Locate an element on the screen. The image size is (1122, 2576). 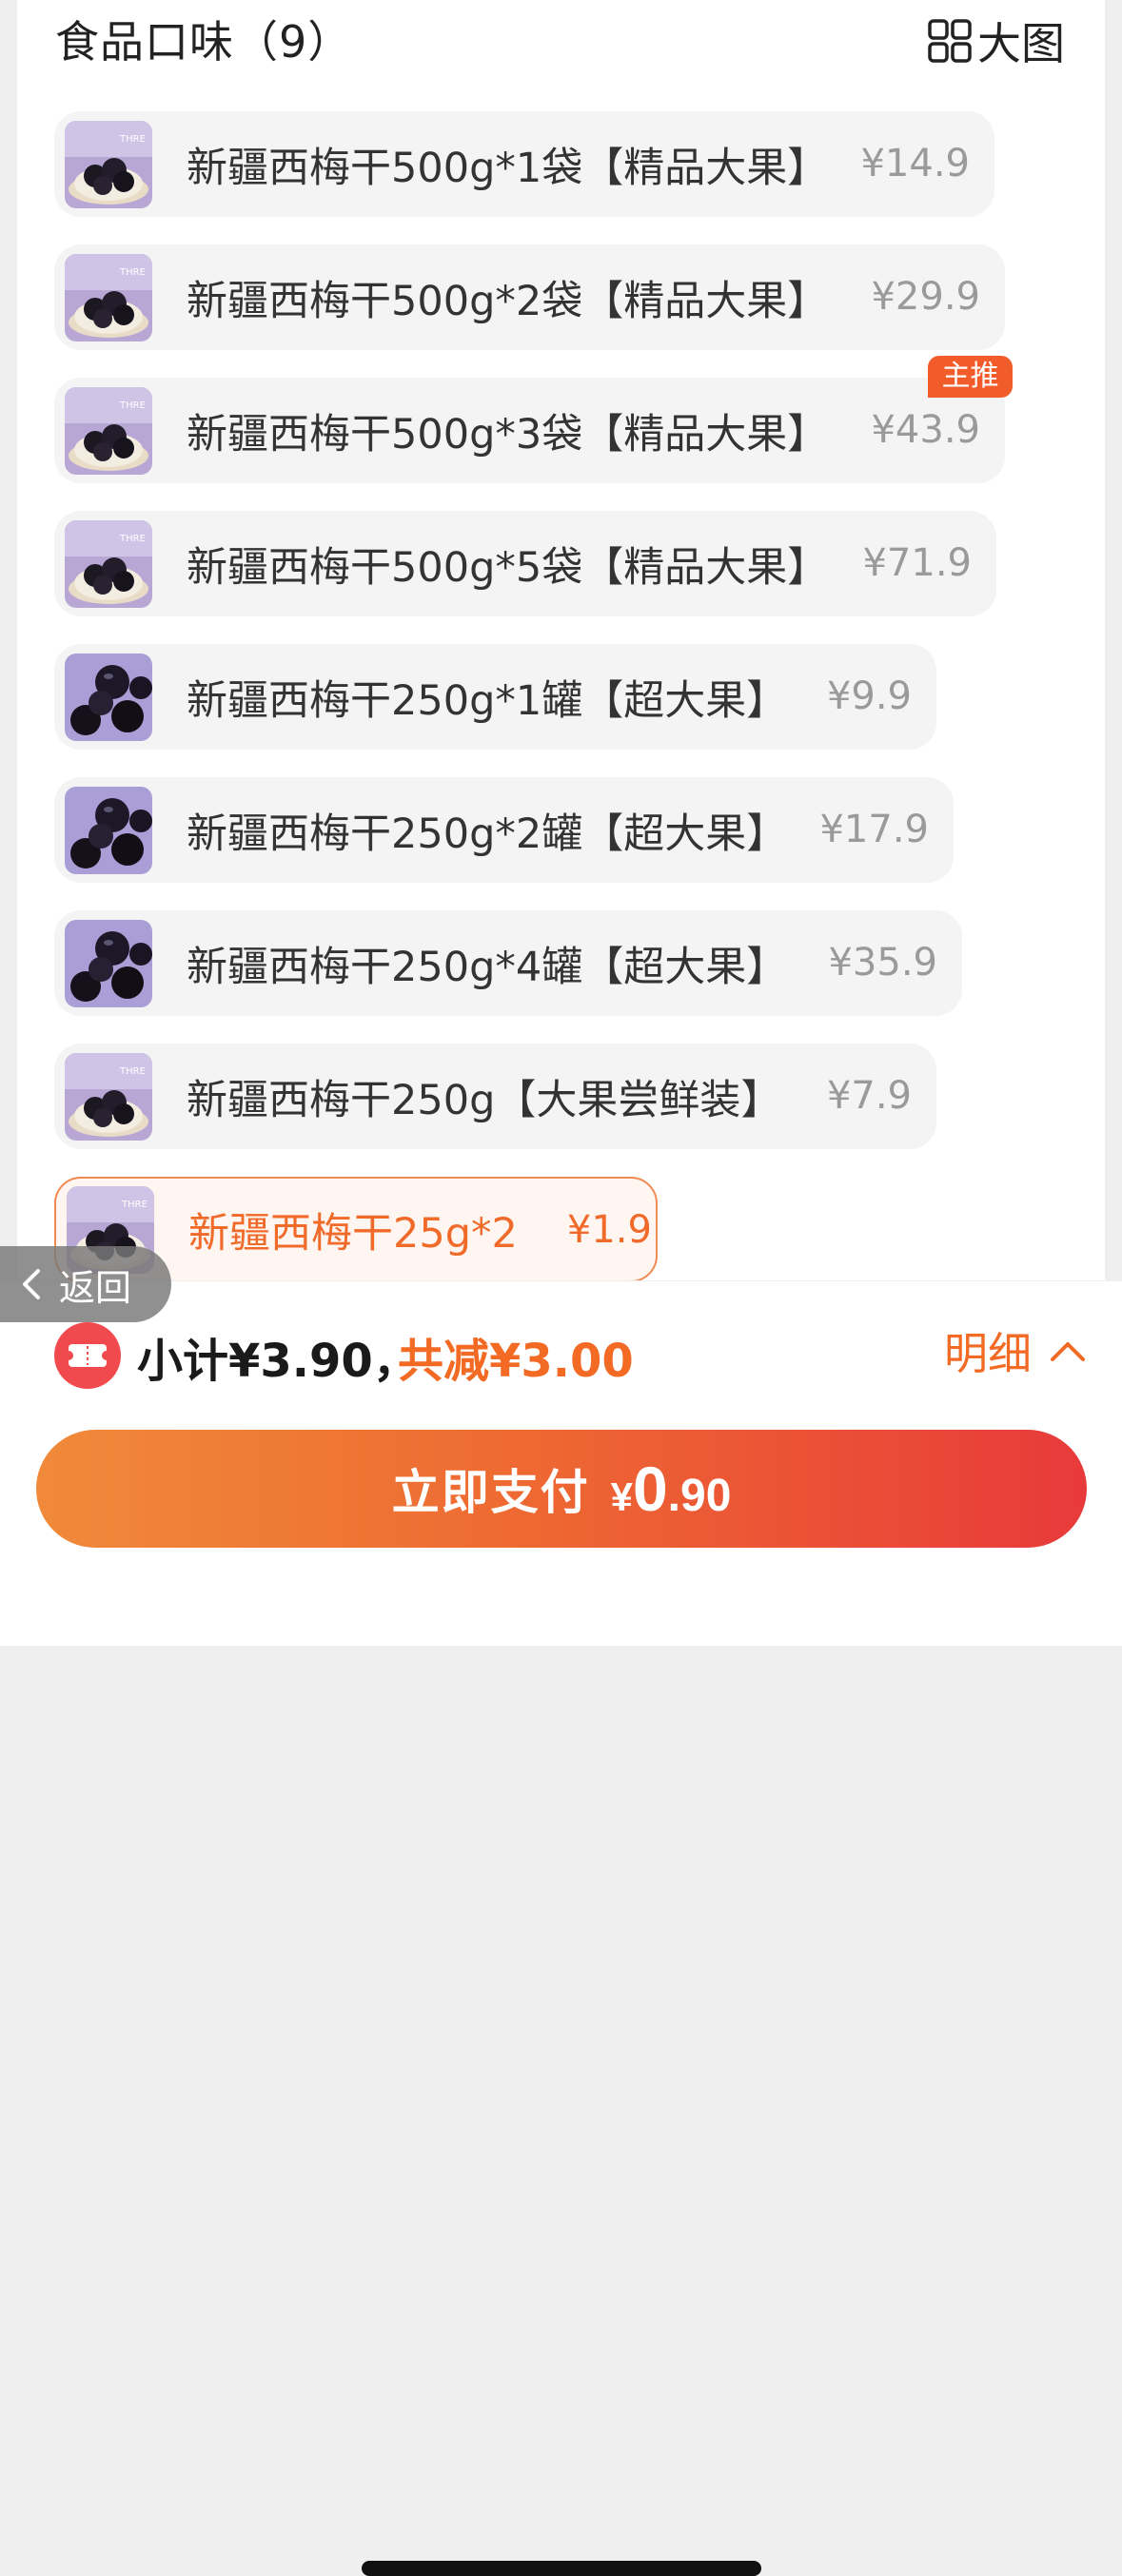
grid-icon is located at coordinates (950, 41).